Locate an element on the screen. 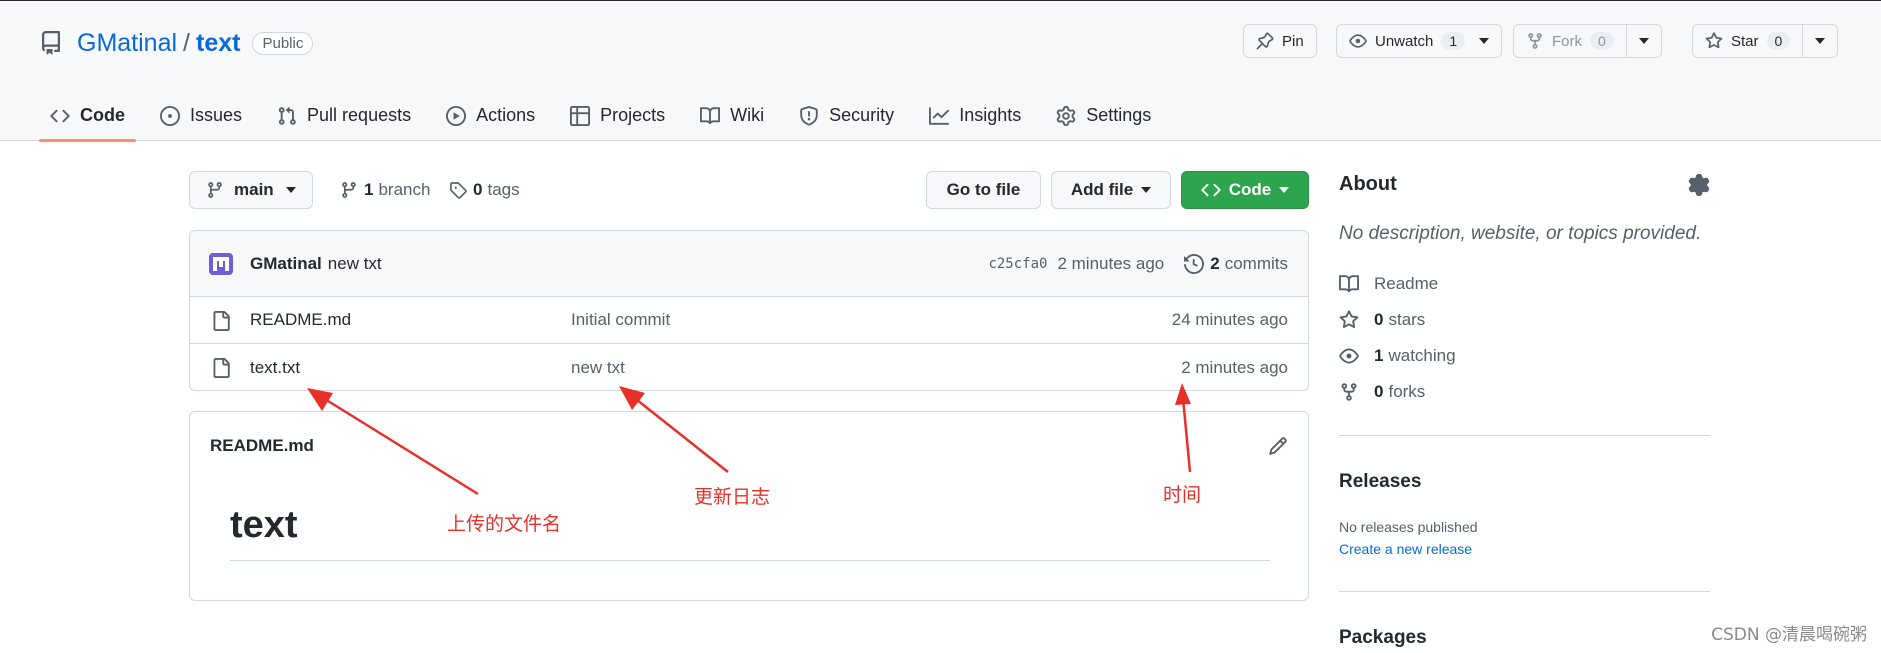 This screenshot has width=1881, height=653. watch-action: Unwatch 1 is located at coordinates (1419, 41).